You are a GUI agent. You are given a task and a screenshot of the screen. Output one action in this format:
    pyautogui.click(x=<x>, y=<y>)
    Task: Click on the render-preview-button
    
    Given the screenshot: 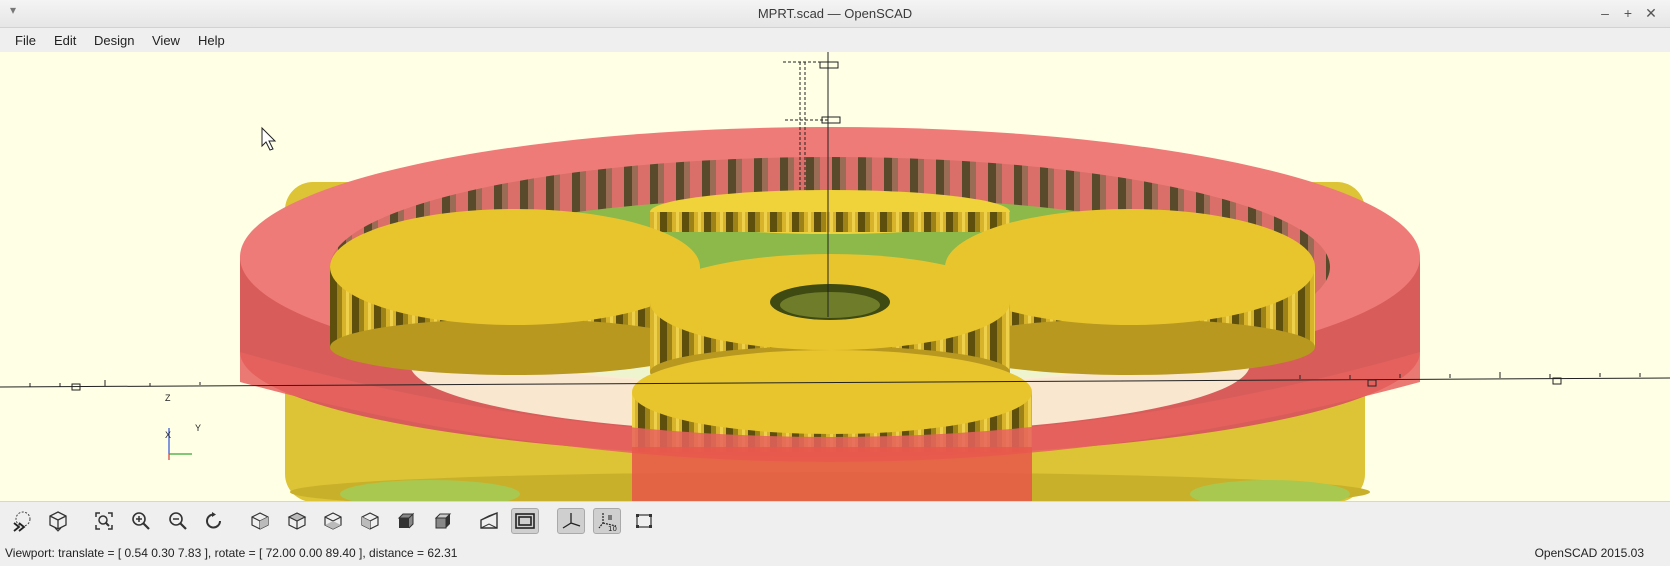 What is the action you would take?
    pyautogui.click(x=22, y=521)
    